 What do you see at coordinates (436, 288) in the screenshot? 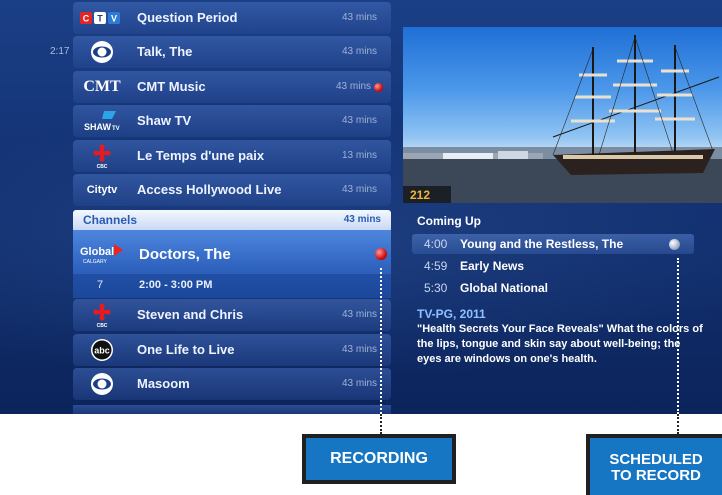
I see `coming-up-time: 5:30` at bounding box center [436, 288].